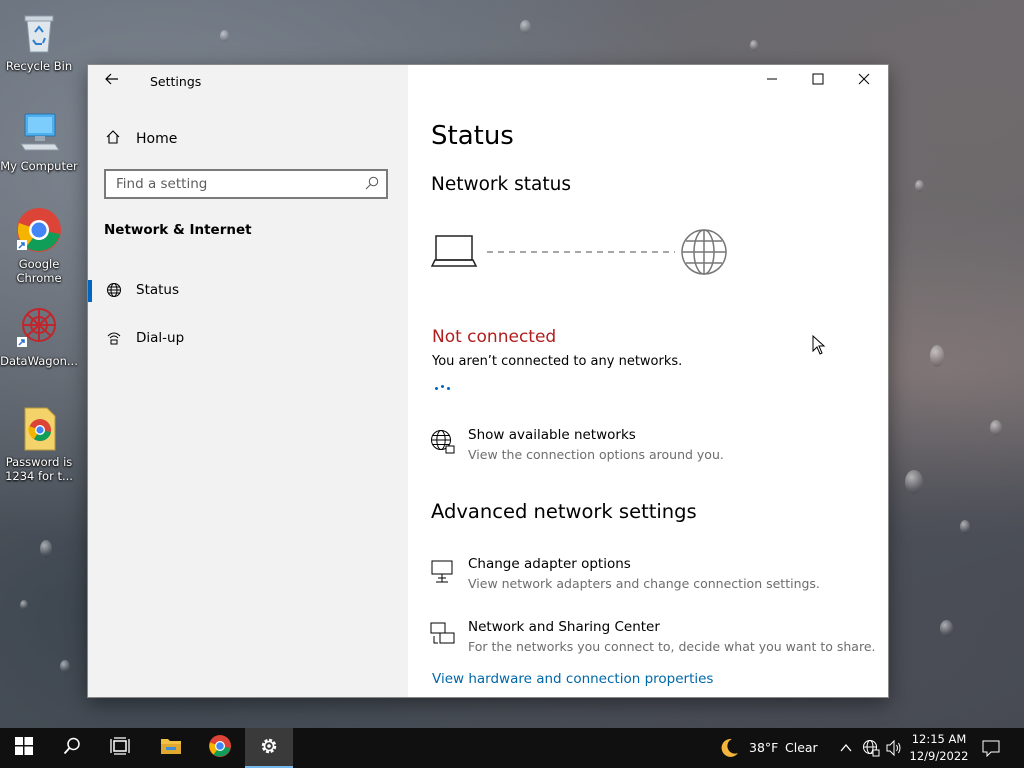 This screenshot has width=1024, height=768. What do you see at coordinates (939, 739) in the screenshot?
I see `clock-time: 12:15 AM` at bounding box center [939, 739].